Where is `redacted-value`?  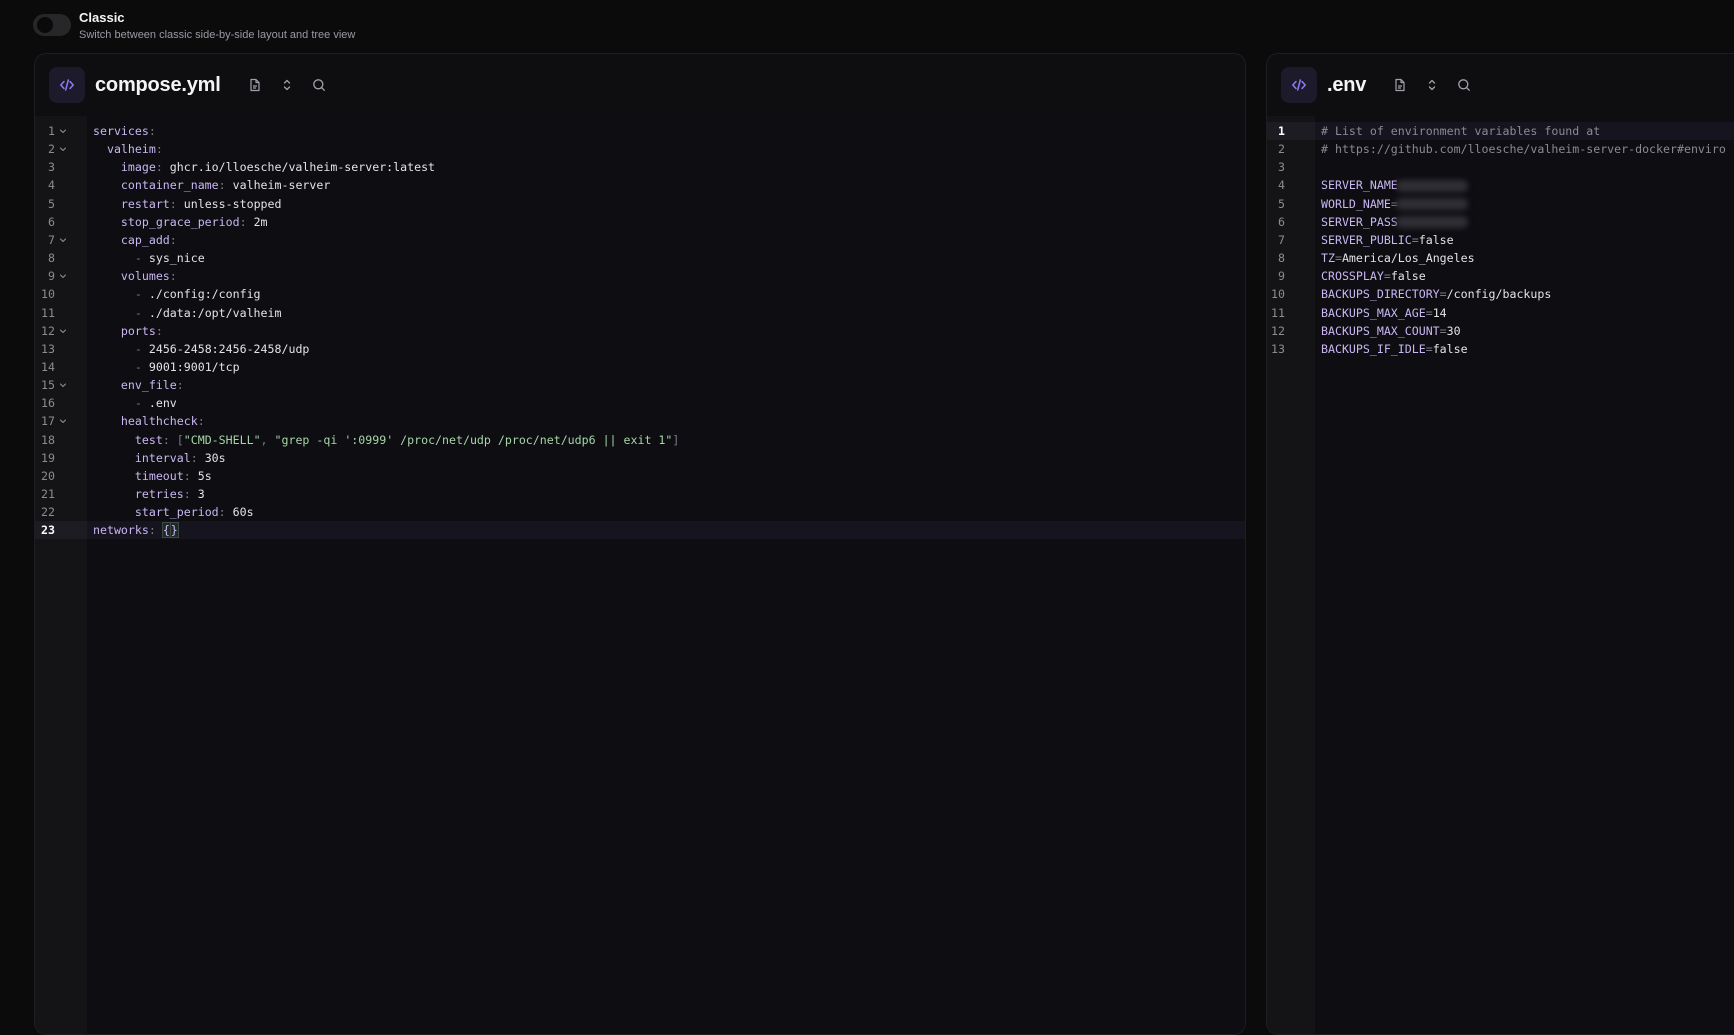
redacted-value is located at coordinates (1431, 222).